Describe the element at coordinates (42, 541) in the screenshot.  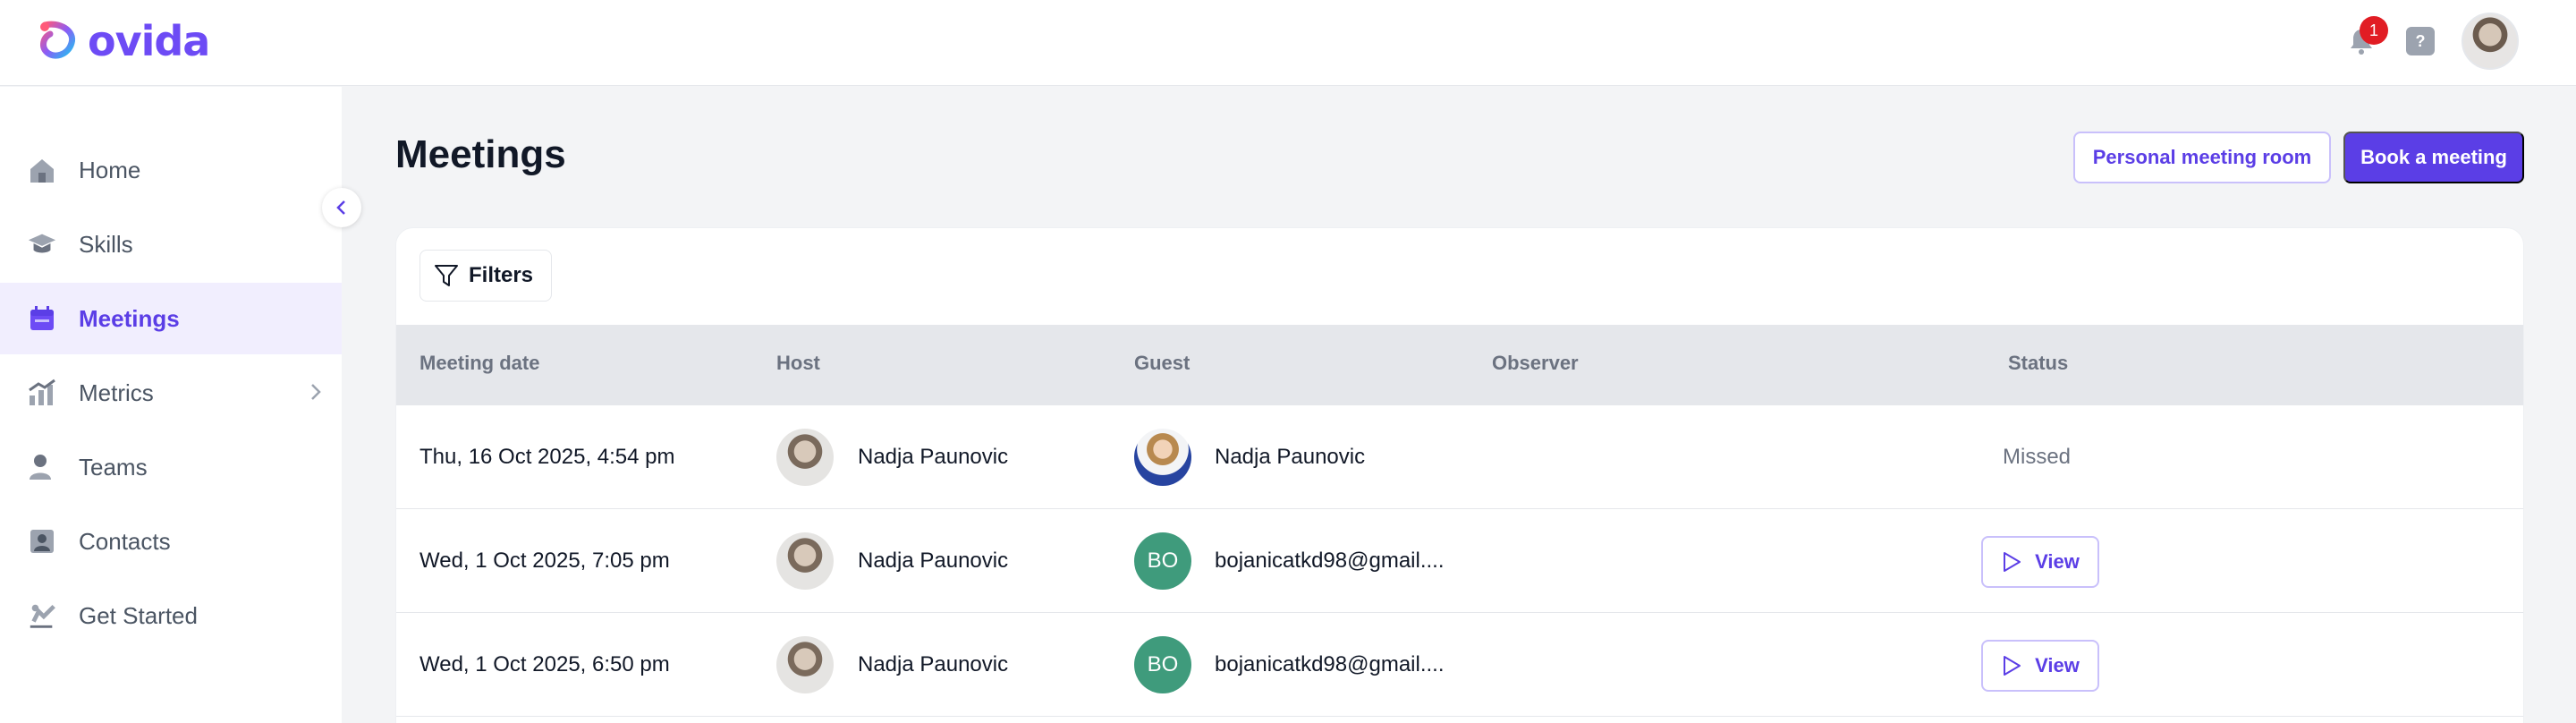
I see `contact-card-icon` at that location.